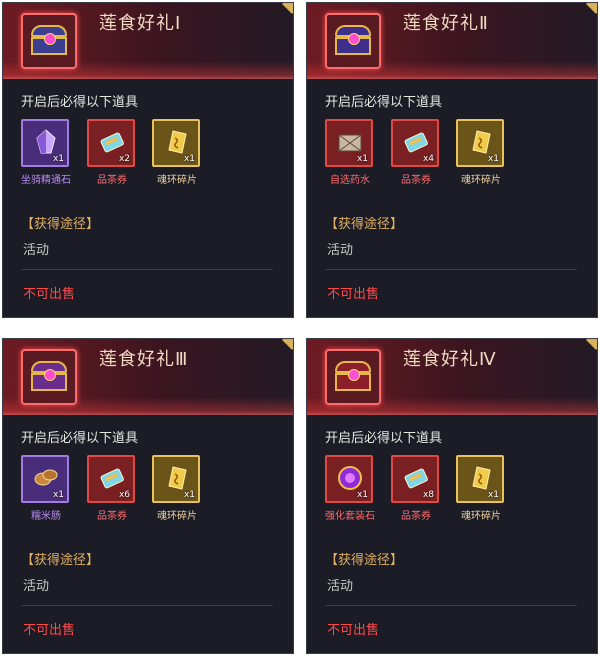 Image resolution: width=600 pixels, height=656 pixels. I want to click on reward-item-list: x1 自选药水 x4 品茶券 x1 魂环碎片, so click(460, 154).